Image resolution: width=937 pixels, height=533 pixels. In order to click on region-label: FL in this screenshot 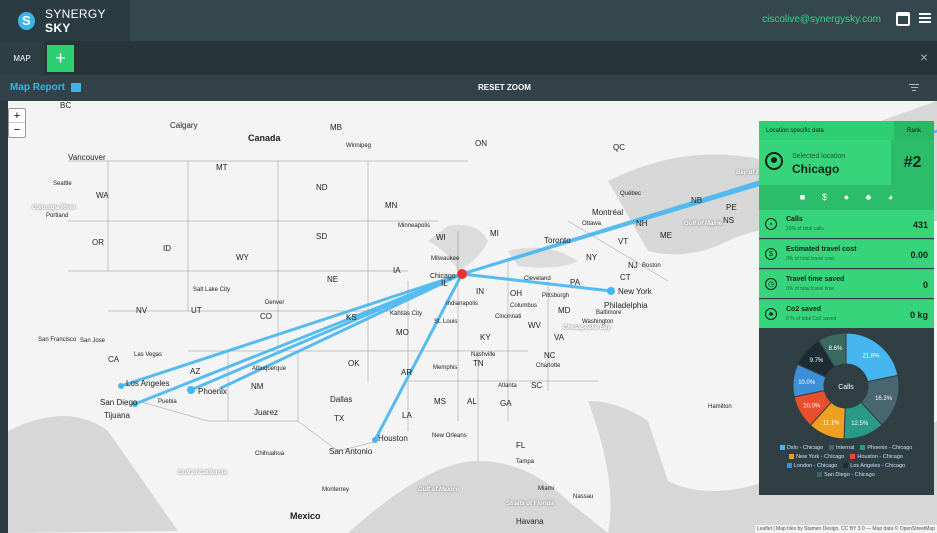, I will do `click(521, 445)`.